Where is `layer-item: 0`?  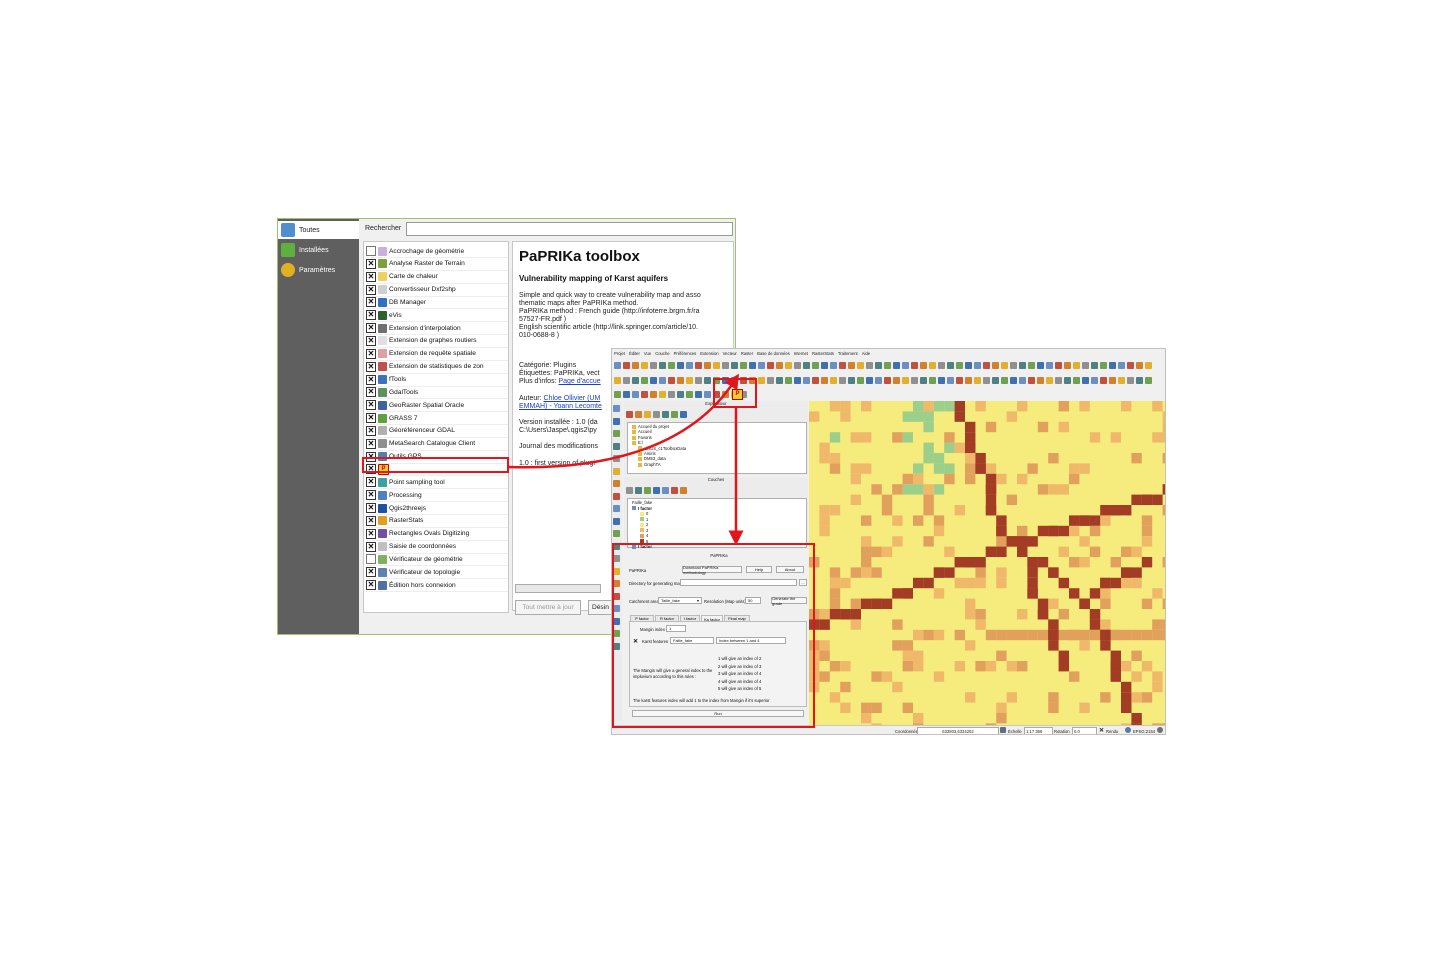
layer-item: 0 is located at coordinates (644, 513).